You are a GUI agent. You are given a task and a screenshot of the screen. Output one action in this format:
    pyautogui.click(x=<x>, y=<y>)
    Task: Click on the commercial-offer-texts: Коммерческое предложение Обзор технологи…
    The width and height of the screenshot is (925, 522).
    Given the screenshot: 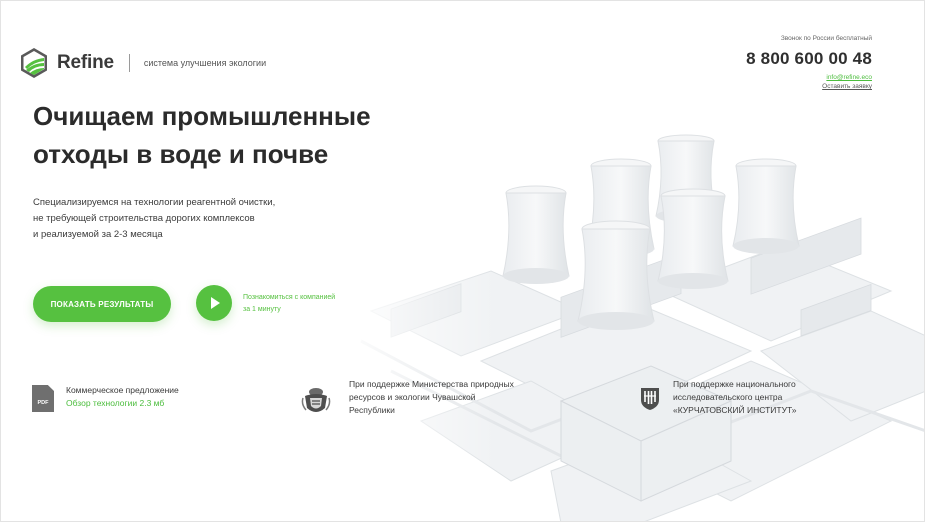 What is the action you would take?
    pyautogui.click(x=122, y=396)
    